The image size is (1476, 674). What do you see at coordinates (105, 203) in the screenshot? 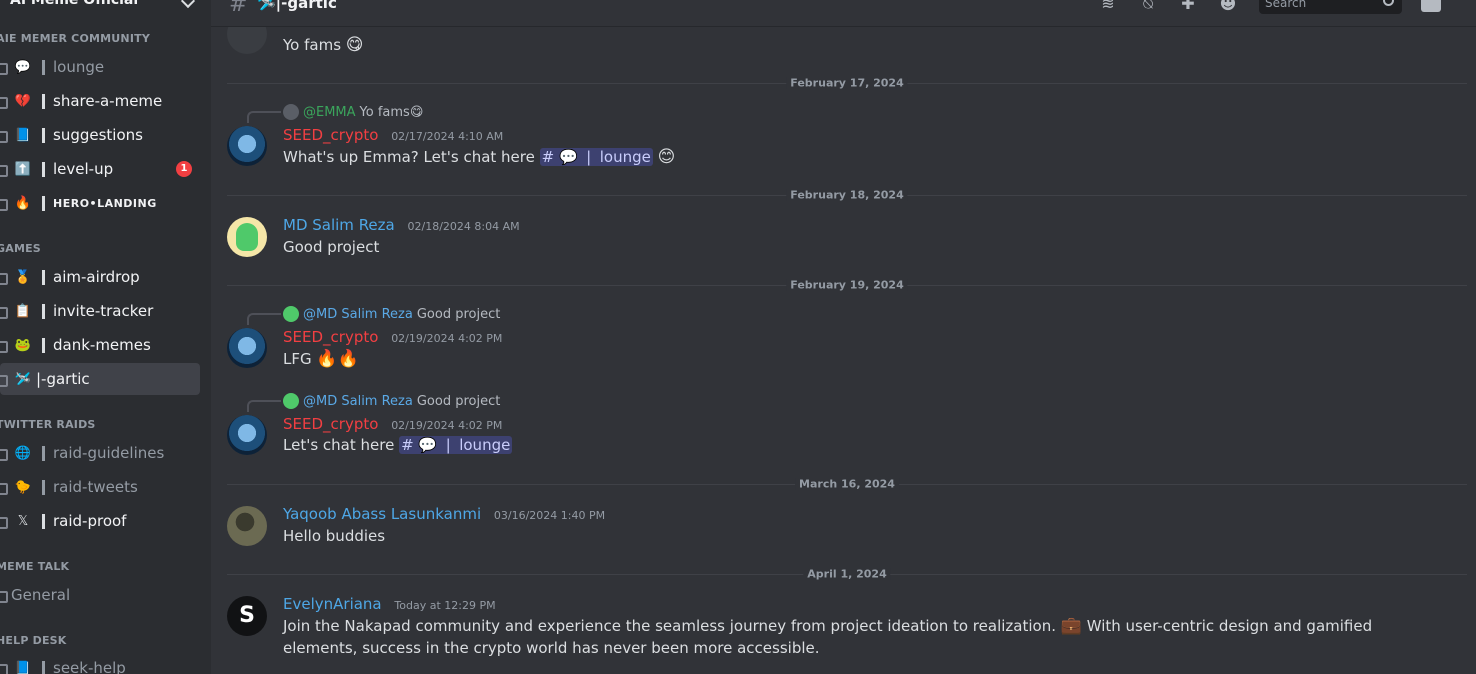
I see `channel-name: HERO•LANDING` at bounding box center [105, 203].